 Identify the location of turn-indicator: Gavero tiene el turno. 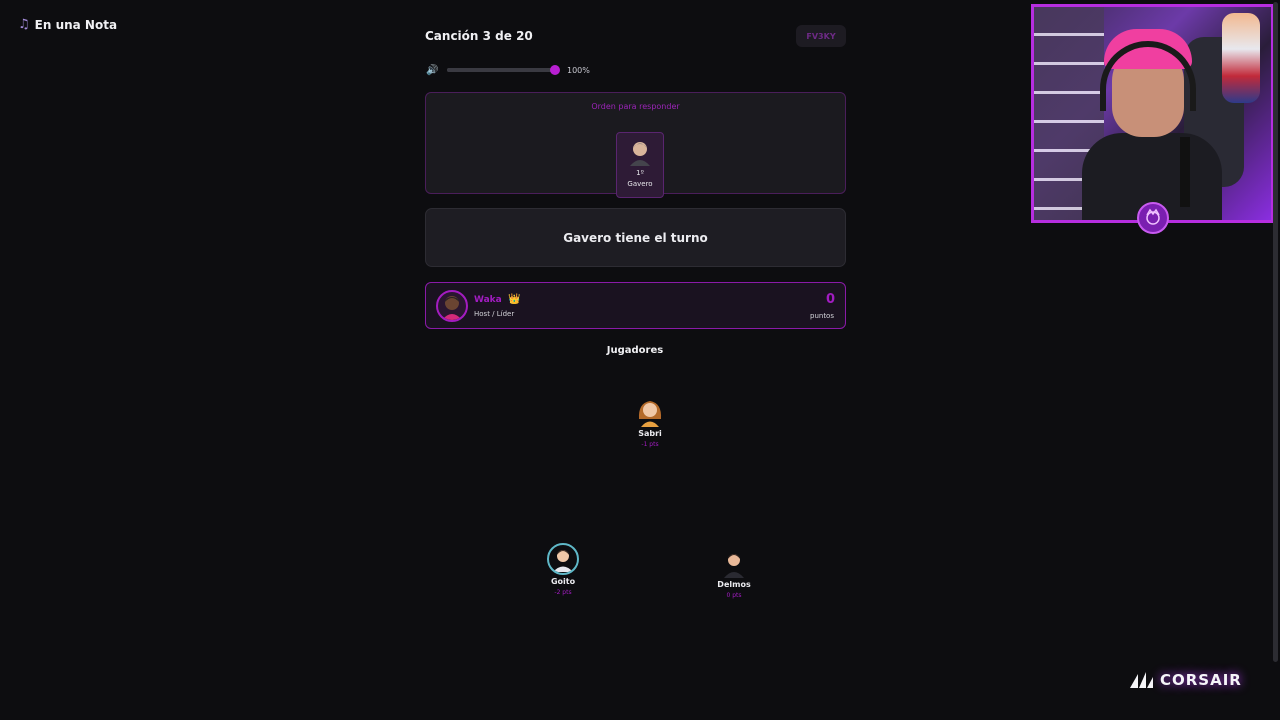
(635, 237).